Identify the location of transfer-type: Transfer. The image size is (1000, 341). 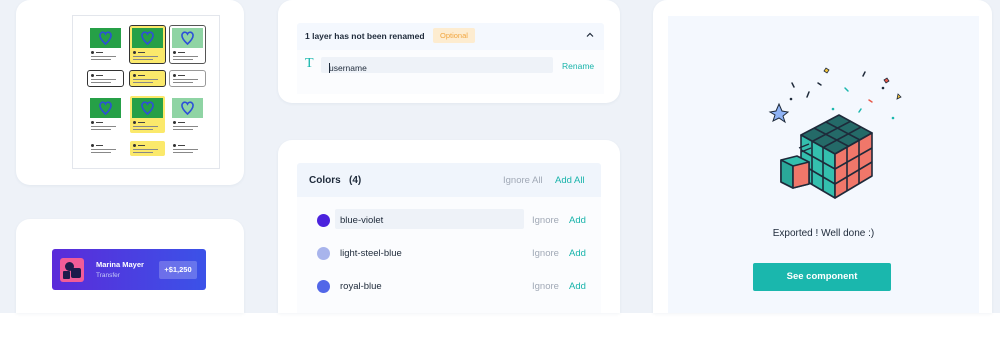
(108, 275).